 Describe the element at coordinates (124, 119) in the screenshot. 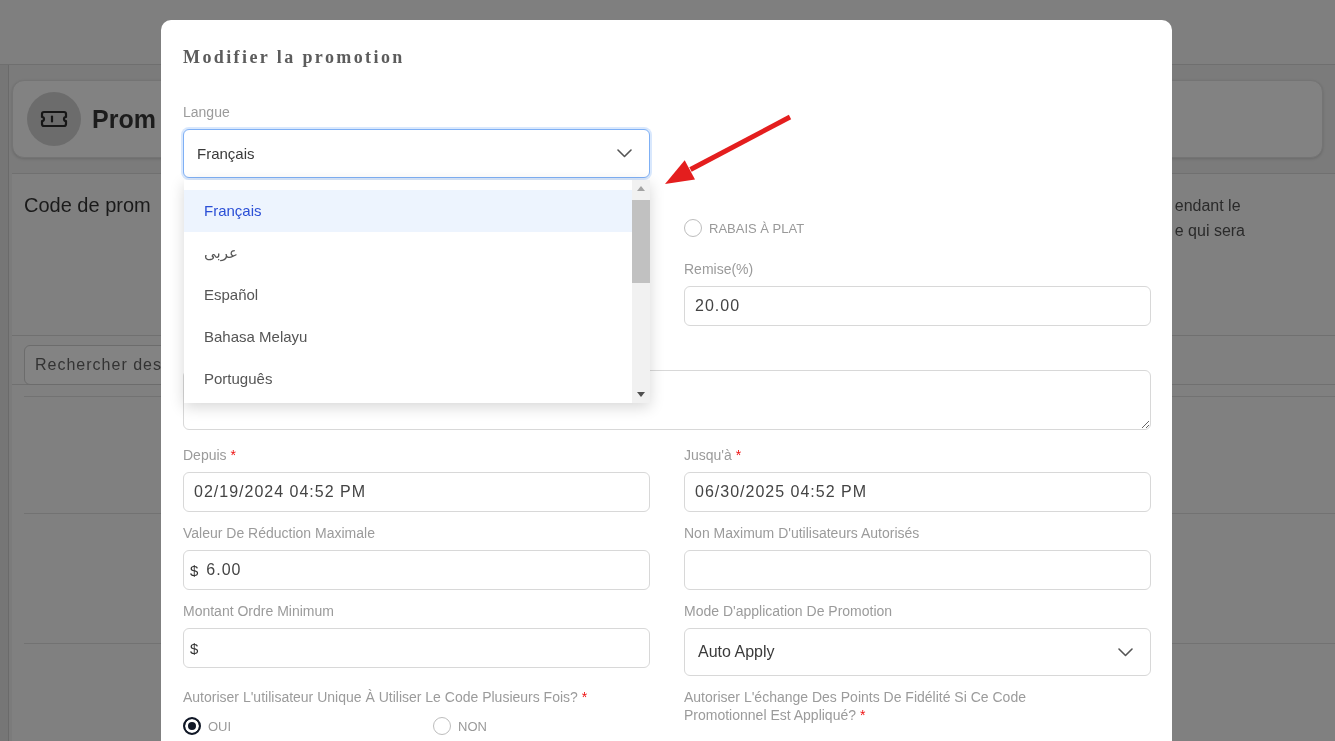

I see `page-title: Prom` at that location.